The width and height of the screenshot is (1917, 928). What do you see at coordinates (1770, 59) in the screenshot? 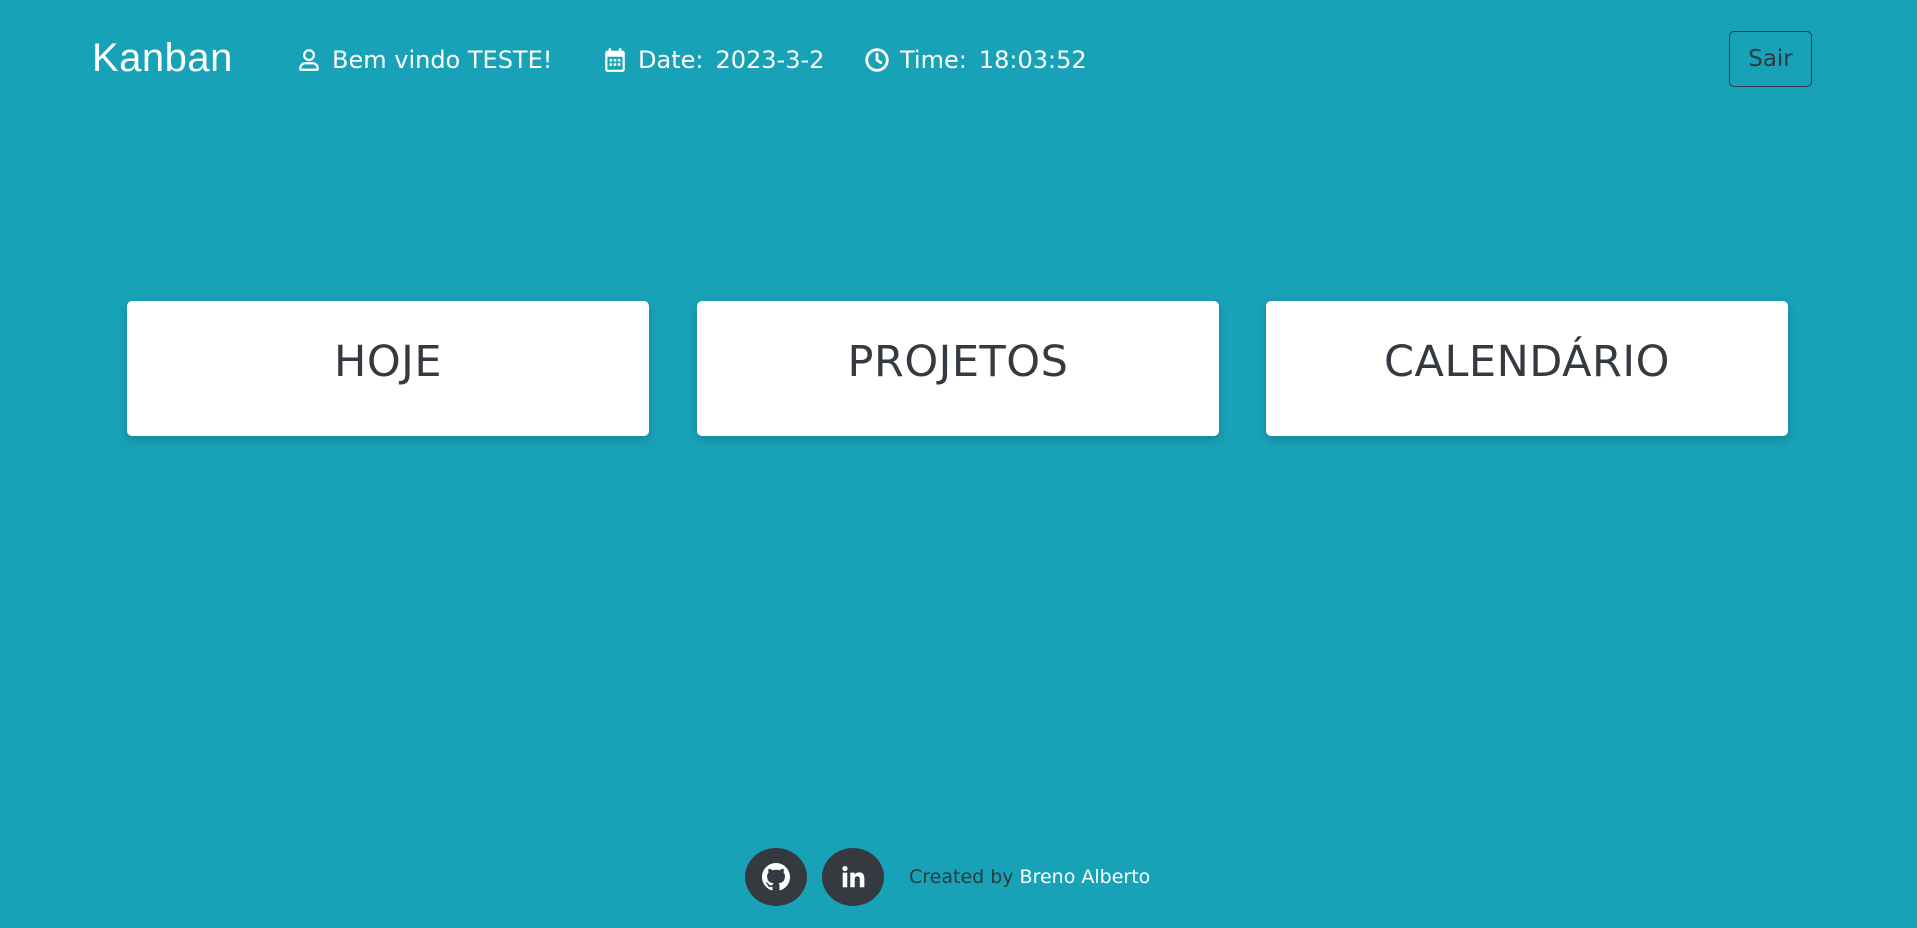
I see `logout-button: Sair` at bounding box center [1770, 59].